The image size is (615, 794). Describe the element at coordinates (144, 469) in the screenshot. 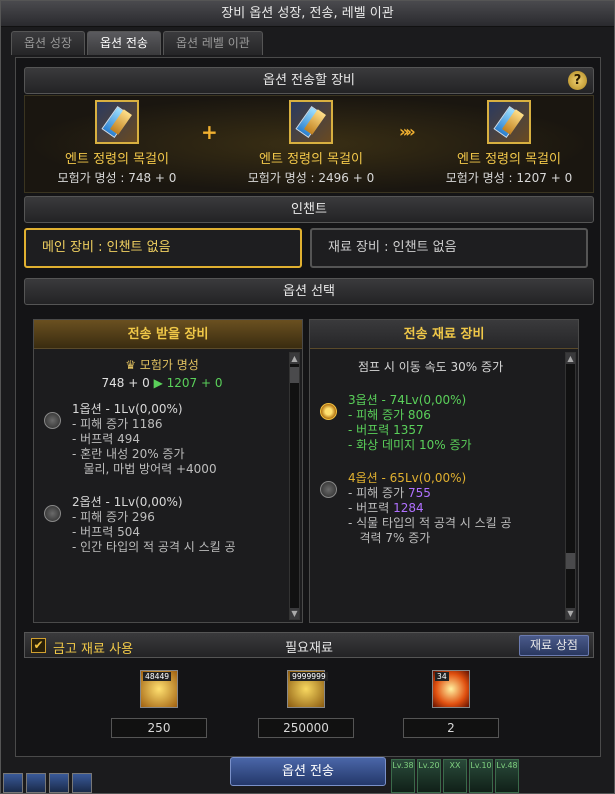

I see `option-1-line: 물리, 마법 방어력 +4000` at that location.